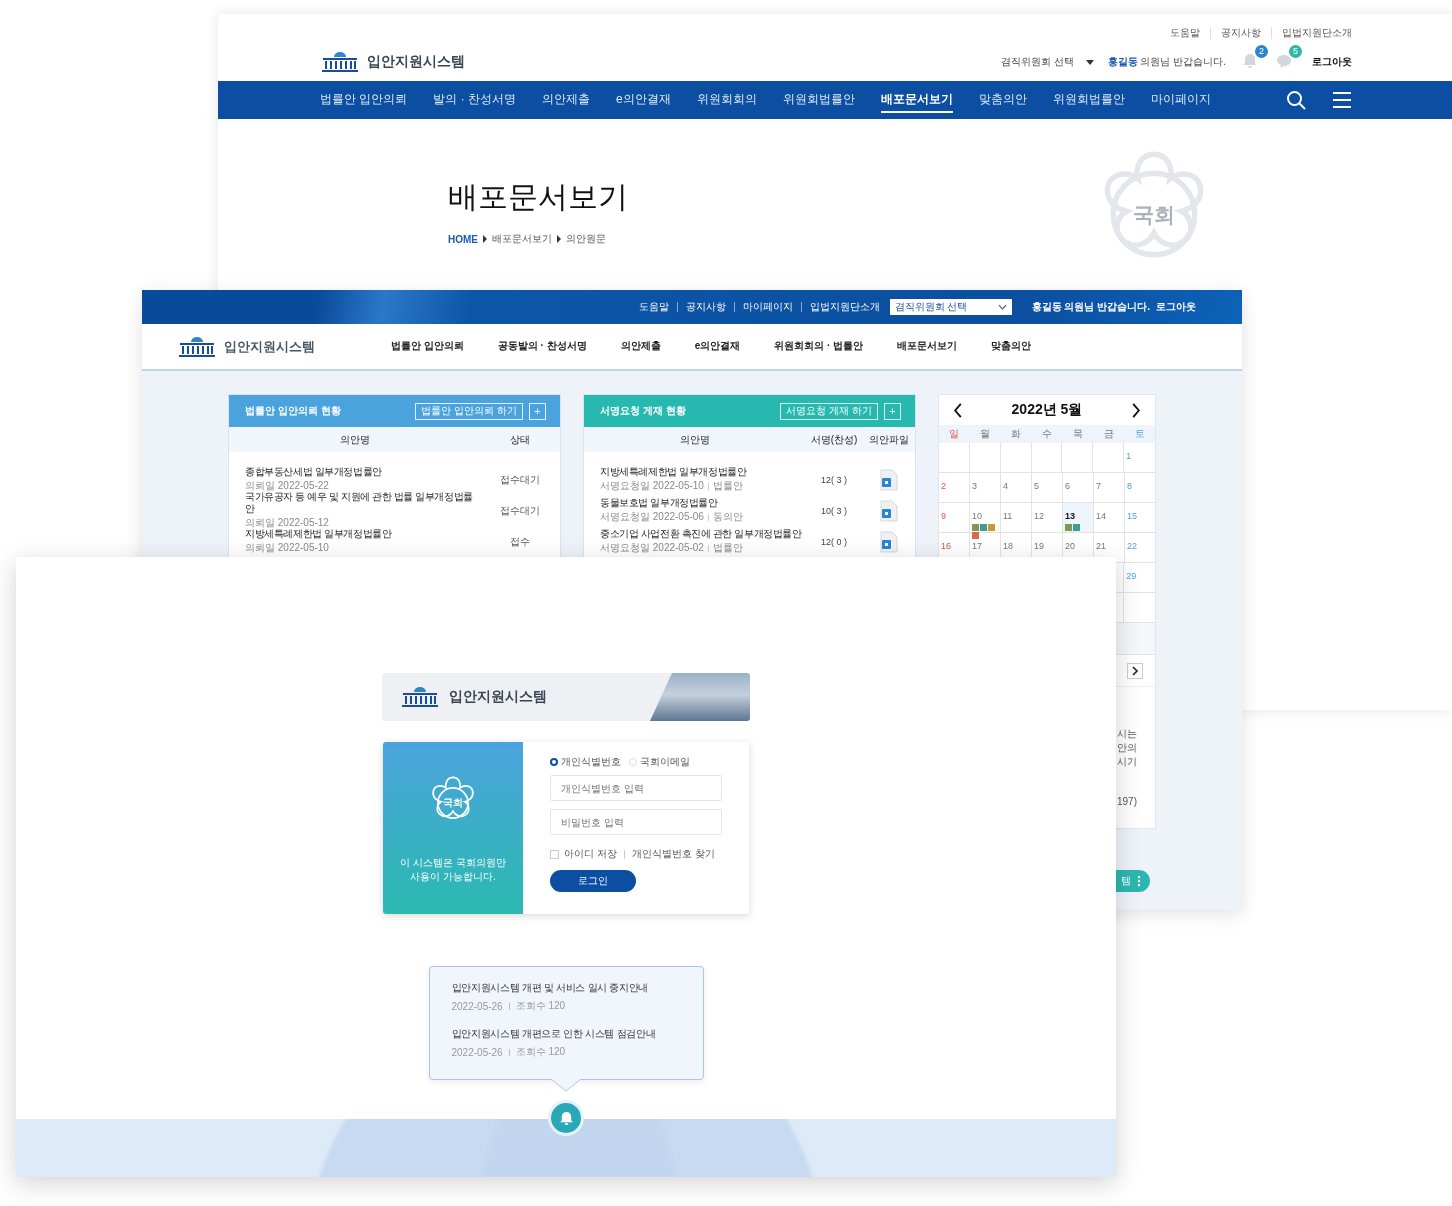 Image resolution: width=1452 pixels, height=1206 pixels. Describe the element at coordinates (1139, 881) in the screenshot. I see `kebab-menu-icon` at that location.